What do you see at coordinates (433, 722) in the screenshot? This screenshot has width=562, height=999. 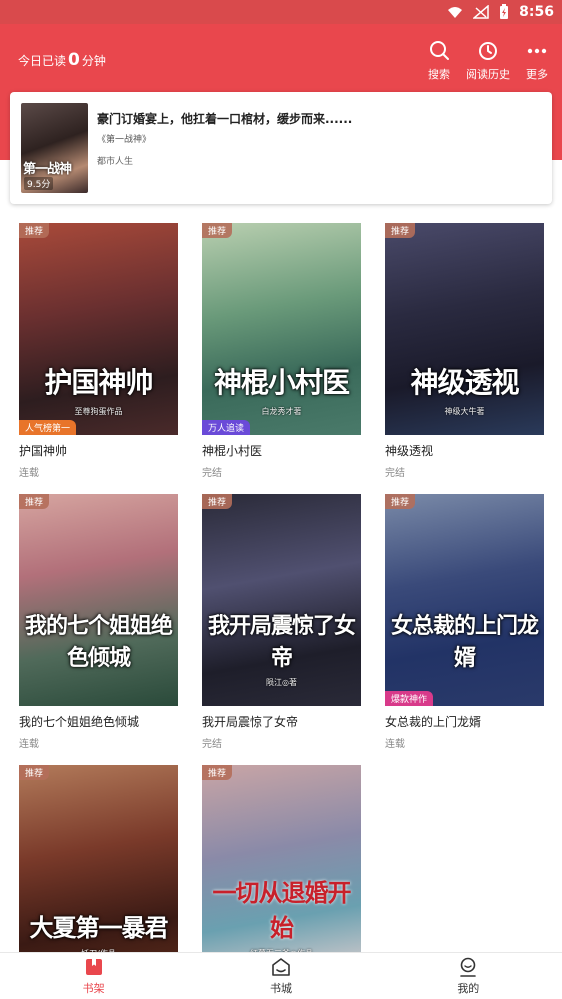 I see `book-title: 女总裁的上门龙婿` at bounding box center [433, 722].